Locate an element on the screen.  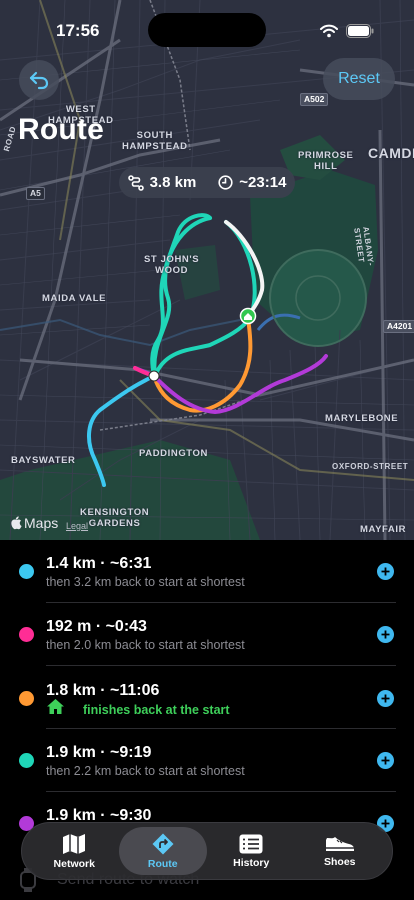
status-time: 17:56 is located at coordinates (78, 30).